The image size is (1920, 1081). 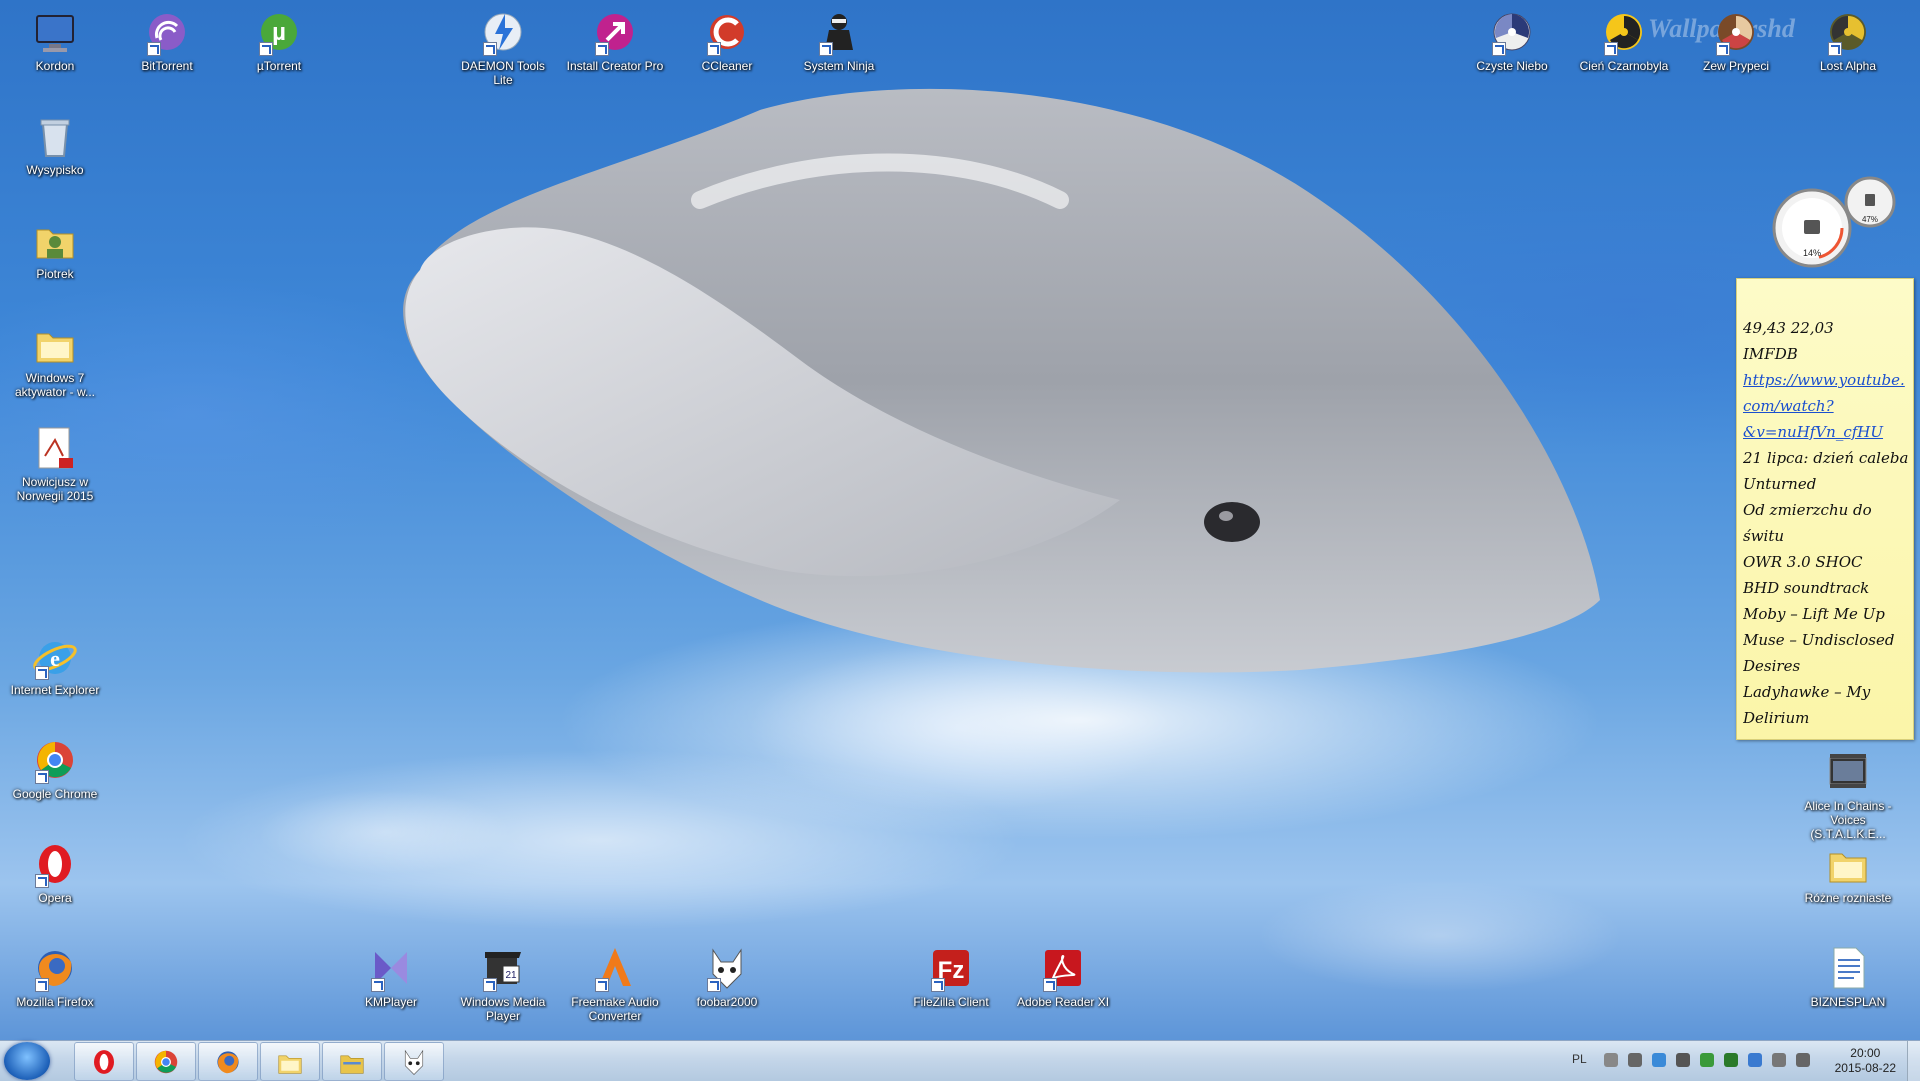 I want to click on taskbar-explorer-button, so click(x=352, y=1061).